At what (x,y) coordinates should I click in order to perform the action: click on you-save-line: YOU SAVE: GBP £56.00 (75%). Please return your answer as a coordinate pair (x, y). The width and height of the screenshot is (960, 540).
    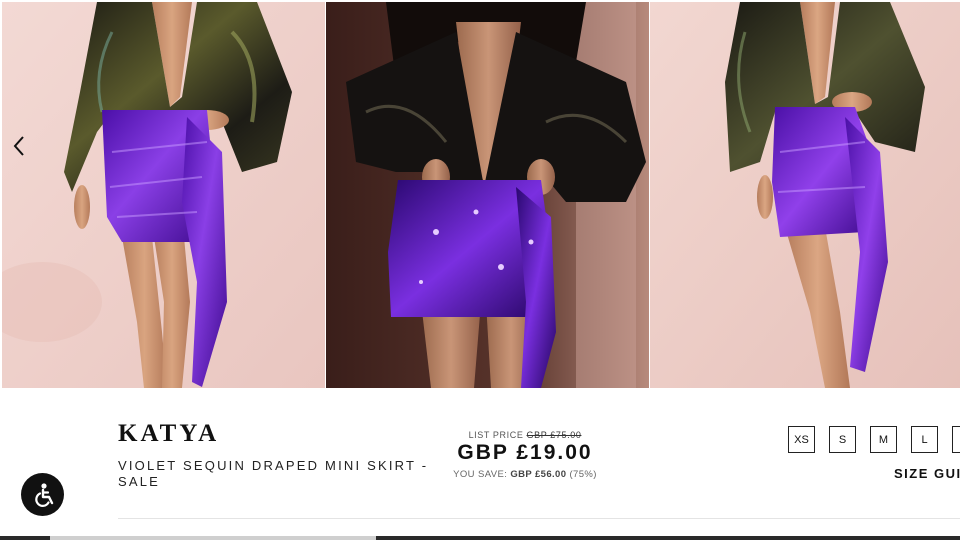
    Looking at the image, I should click on (525, 474).